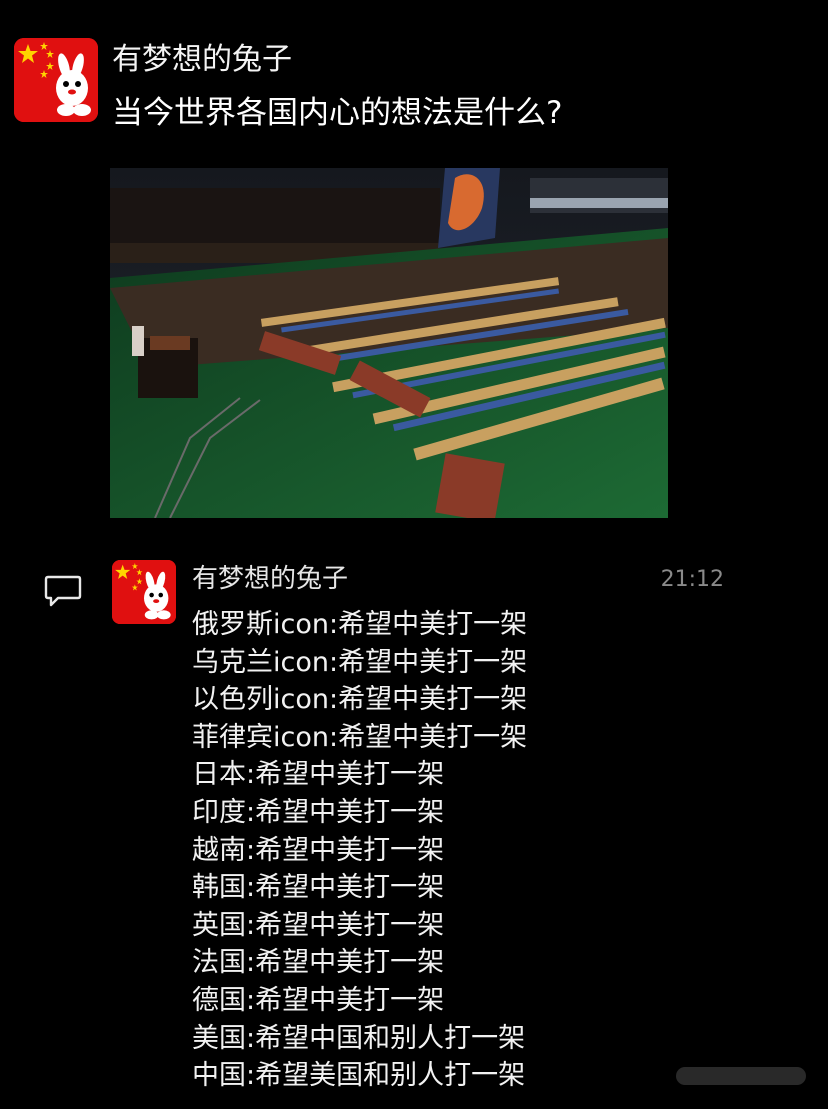 The height and width of the screenshot is (1109, 828). I want to click on reply-line: 日本:希望中美打一架, so click(318, 775).